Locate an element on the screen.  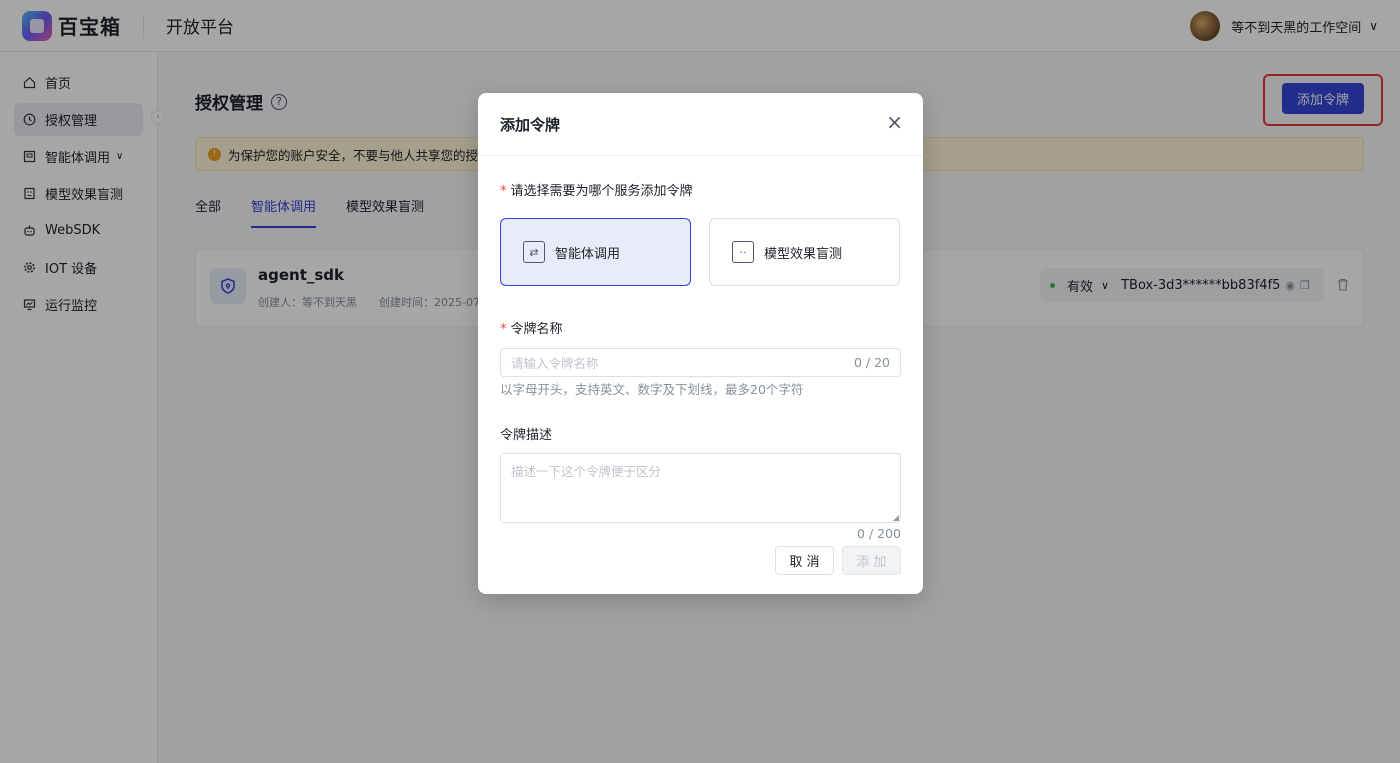
token-desc-placeholder: 描述一下这个令牌便于区分 is located at coordinates (586, 471).